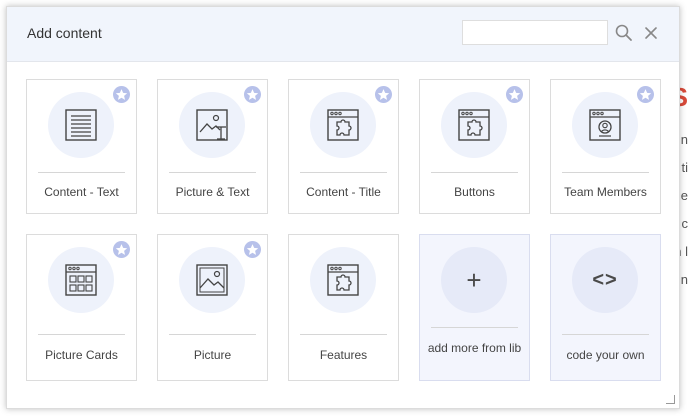 The width and height of the screenshot is (688, 417). What do you see at coordinates (474, 192) in the screenshot?
I see `card-label: Buttons` at bounding box center [474, 192].